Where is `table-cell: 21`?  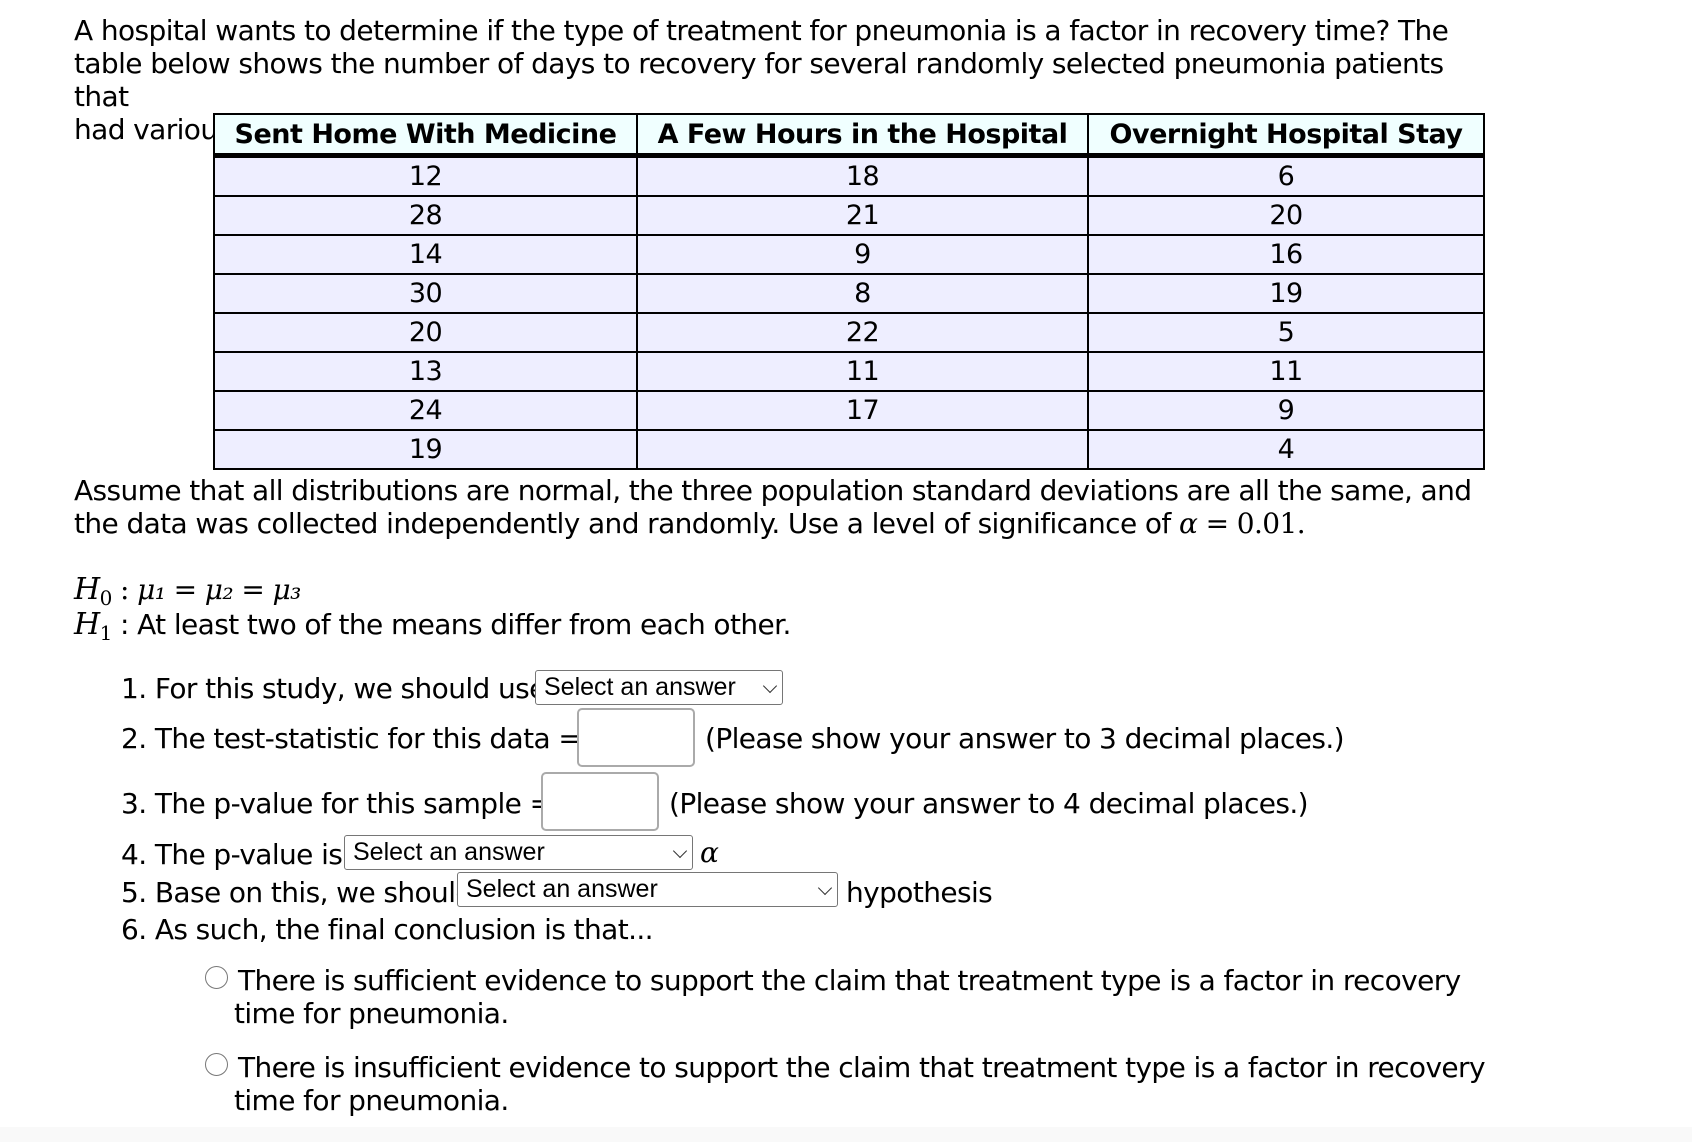
table-cell: 21 is located at coordinates (862, 215).